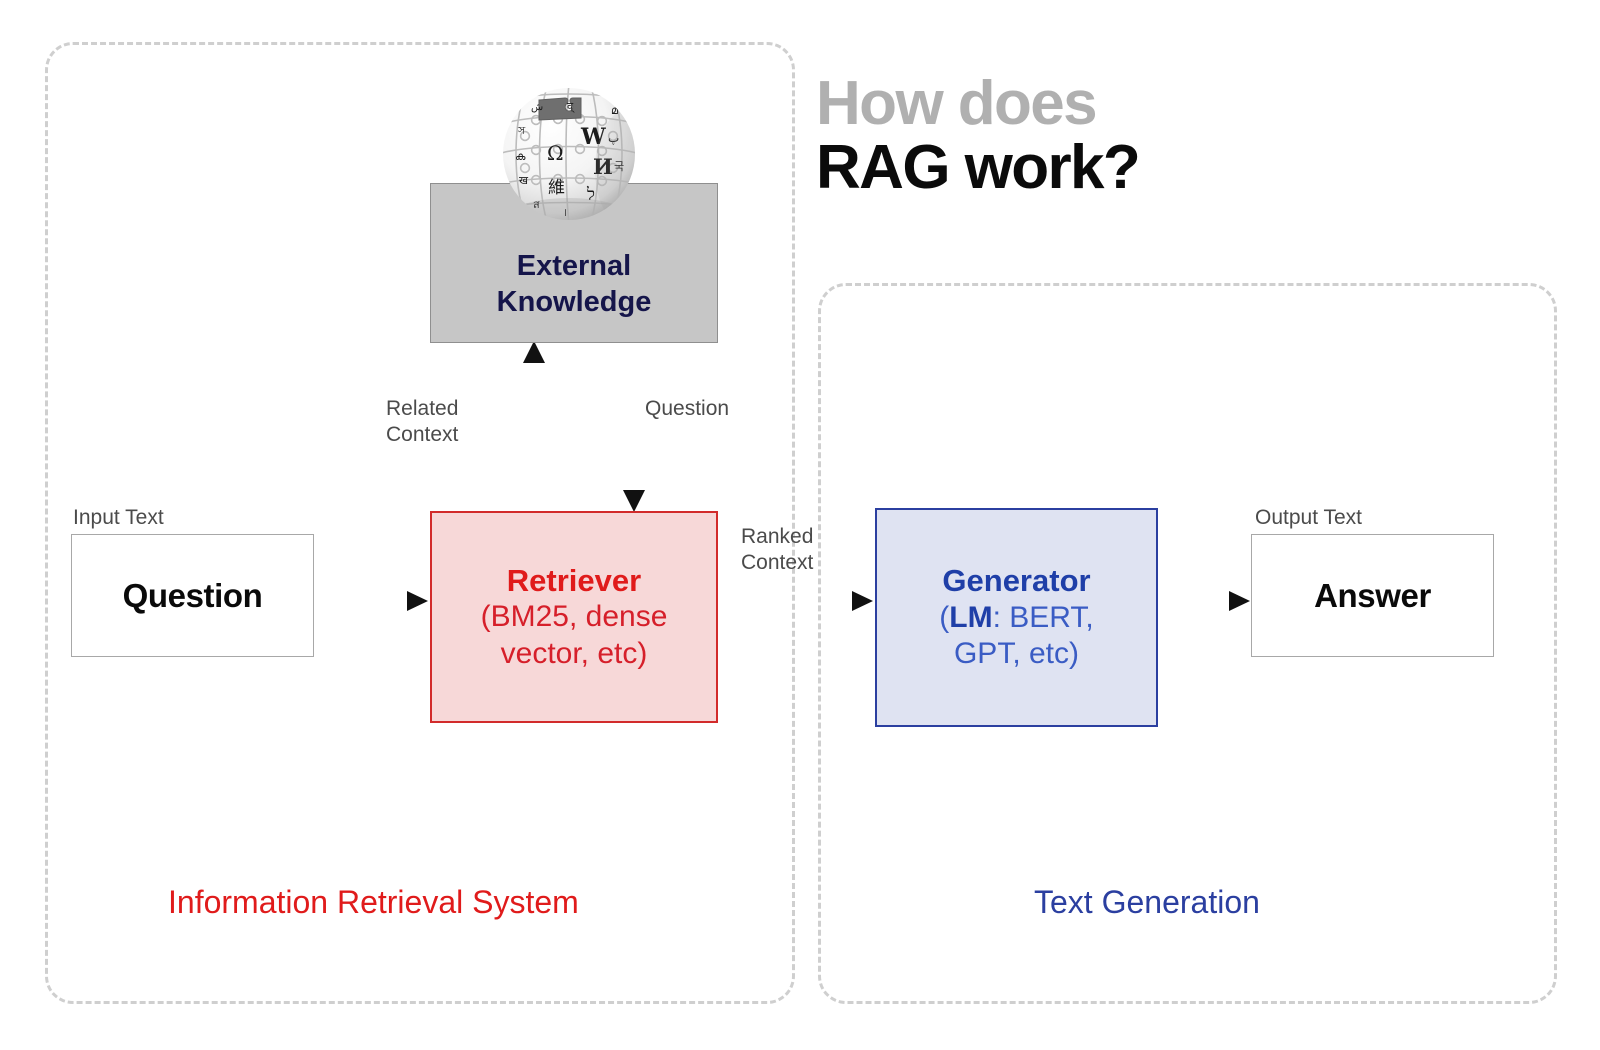 The width and height of the screenshot is (1600, 1050). I want to click on generator-title: Generator, so click(1016, 580).